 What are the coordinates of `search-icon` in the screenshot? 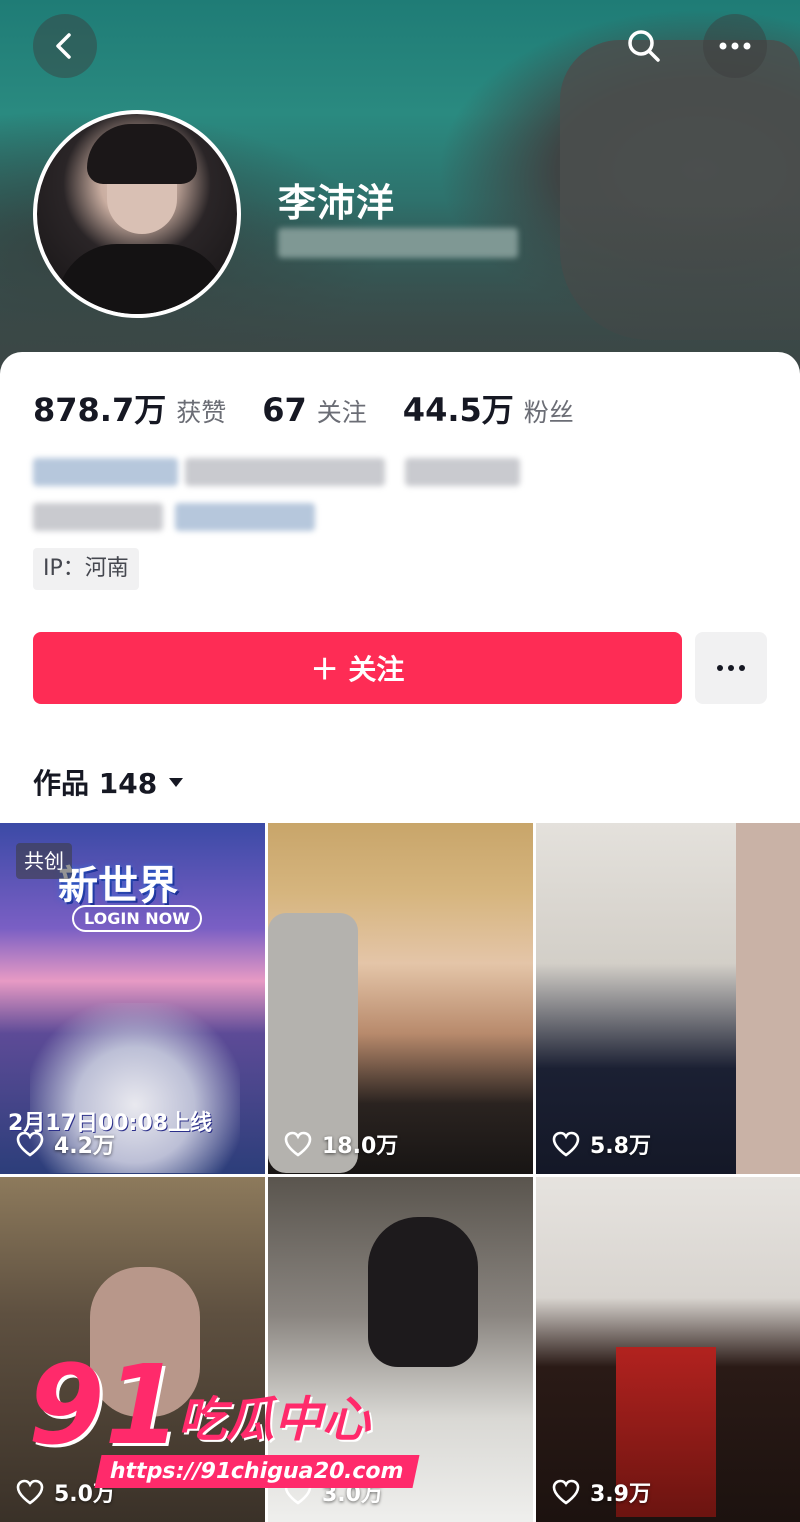 It's located at (644, 46).